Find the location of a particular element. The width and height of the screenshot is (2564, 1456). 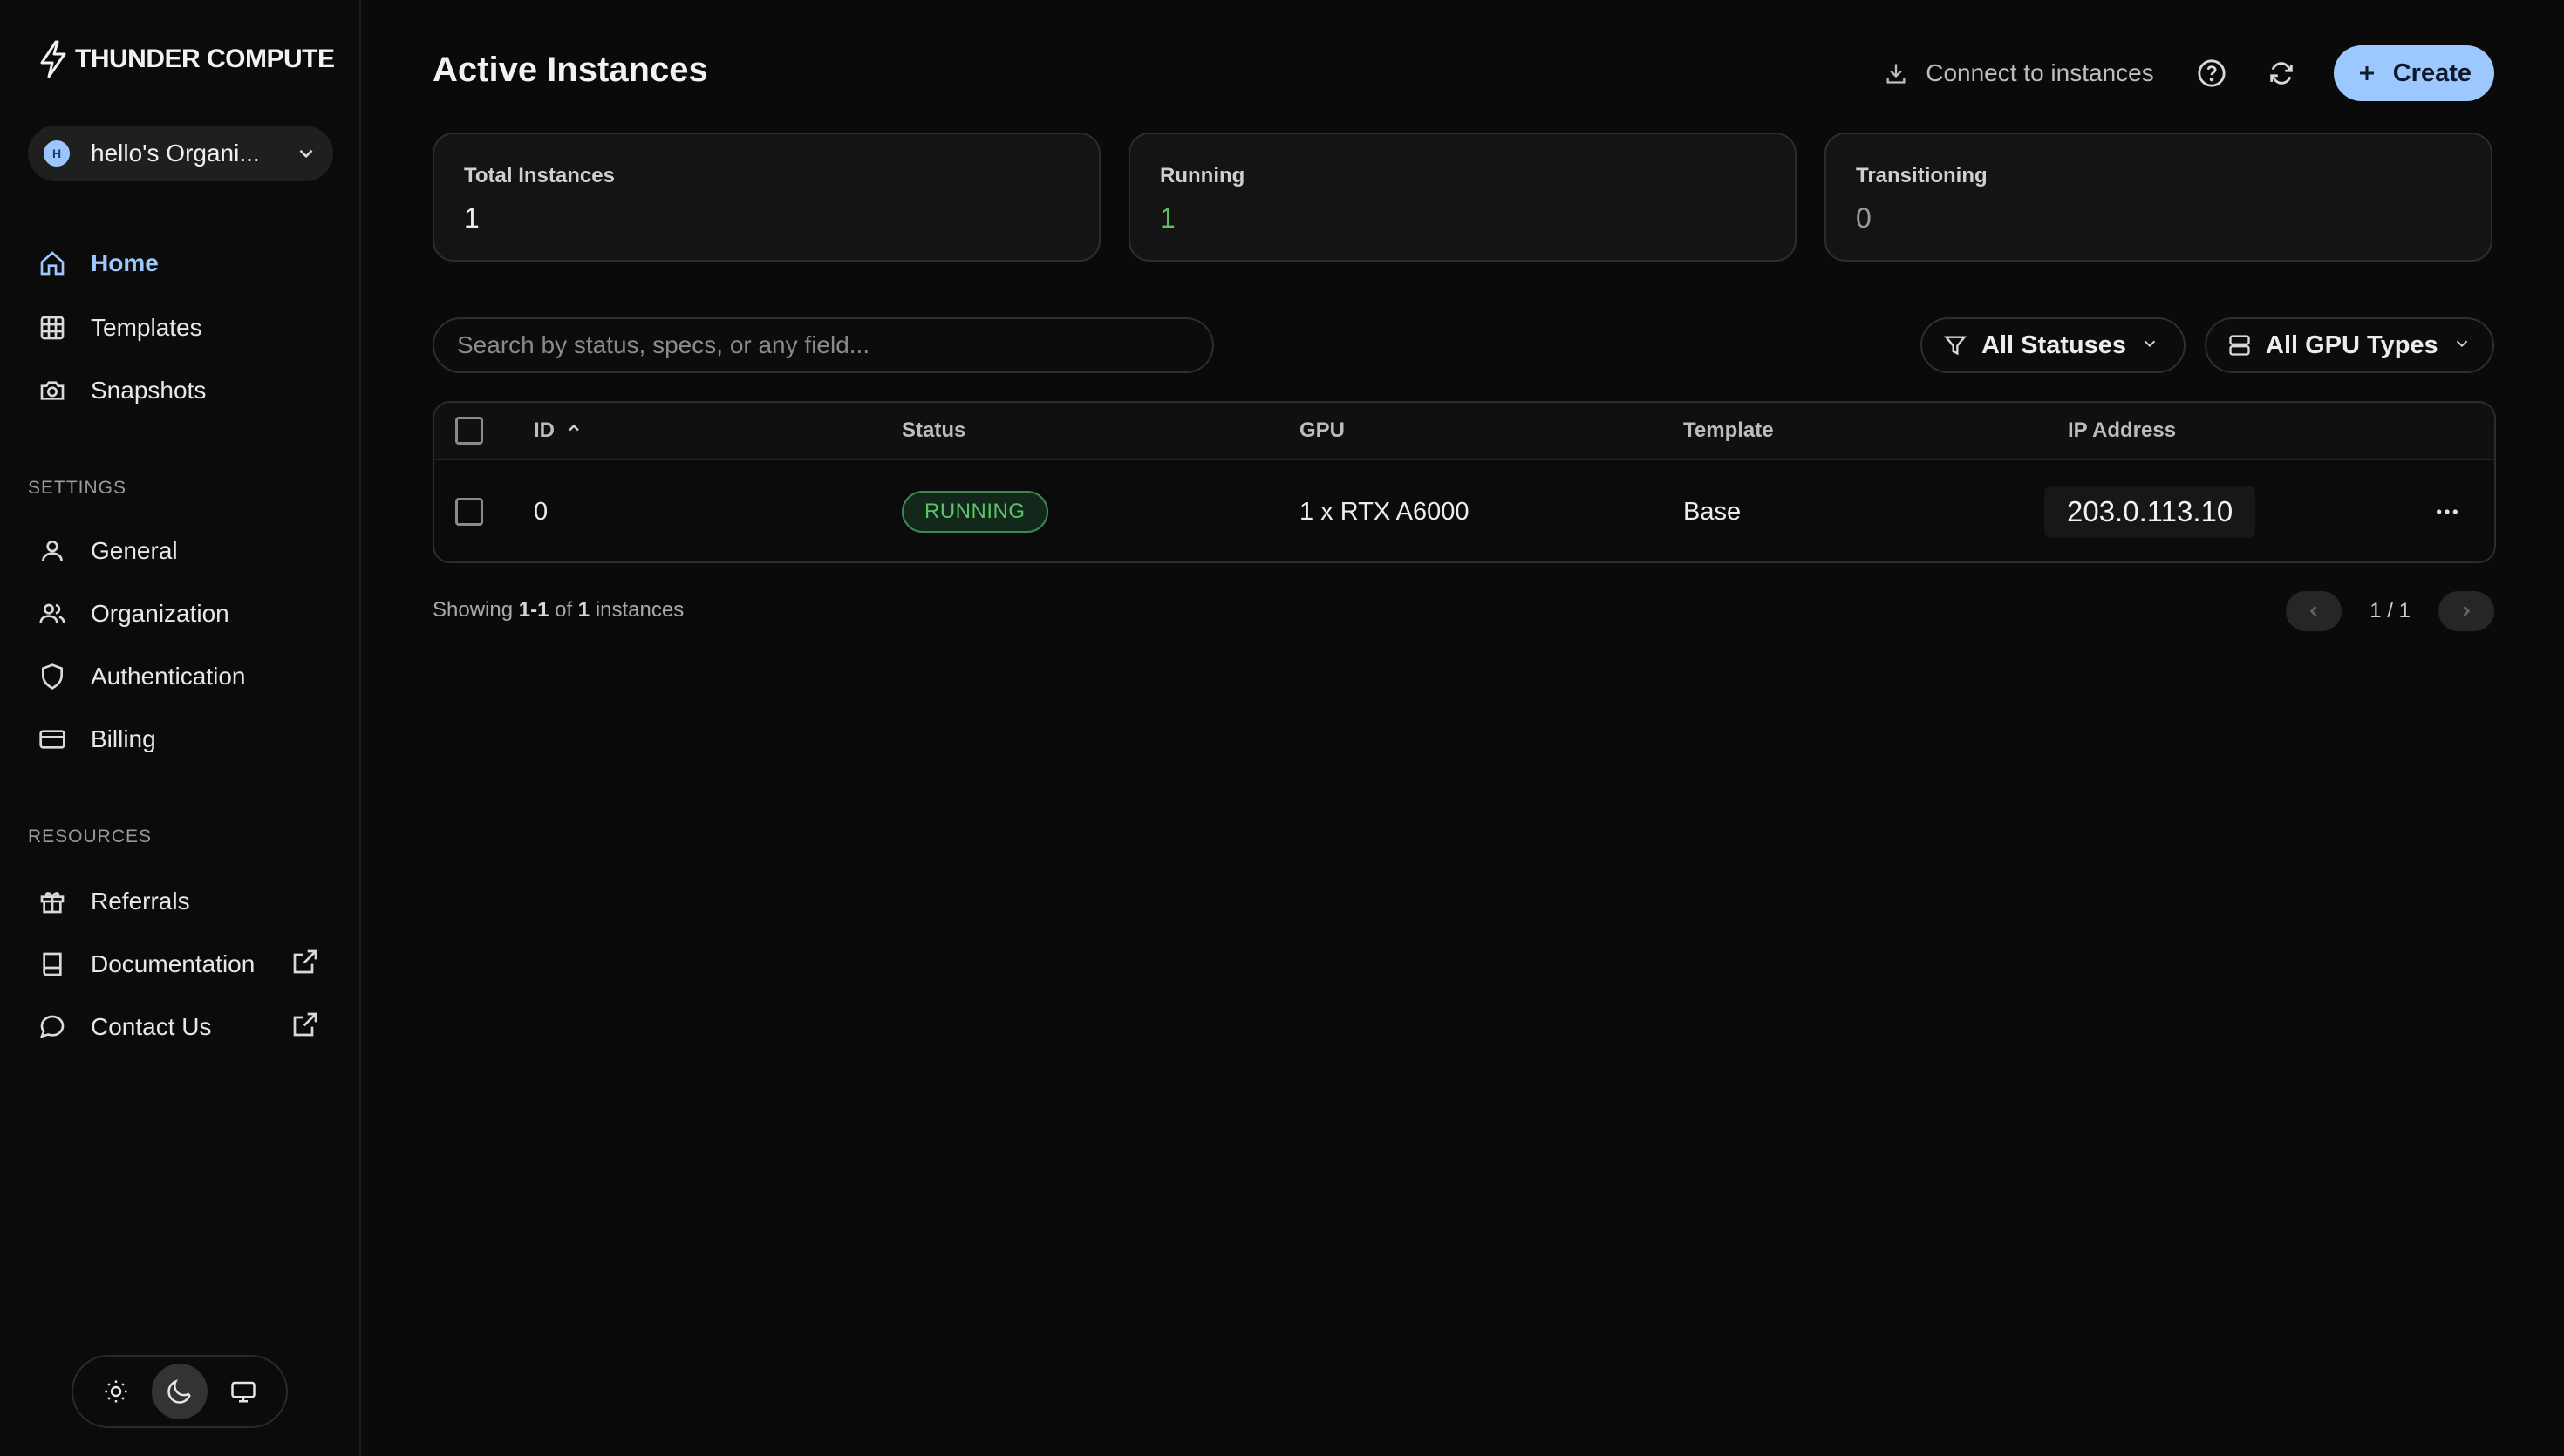

shield-icon is located at coordinates (52, 676).